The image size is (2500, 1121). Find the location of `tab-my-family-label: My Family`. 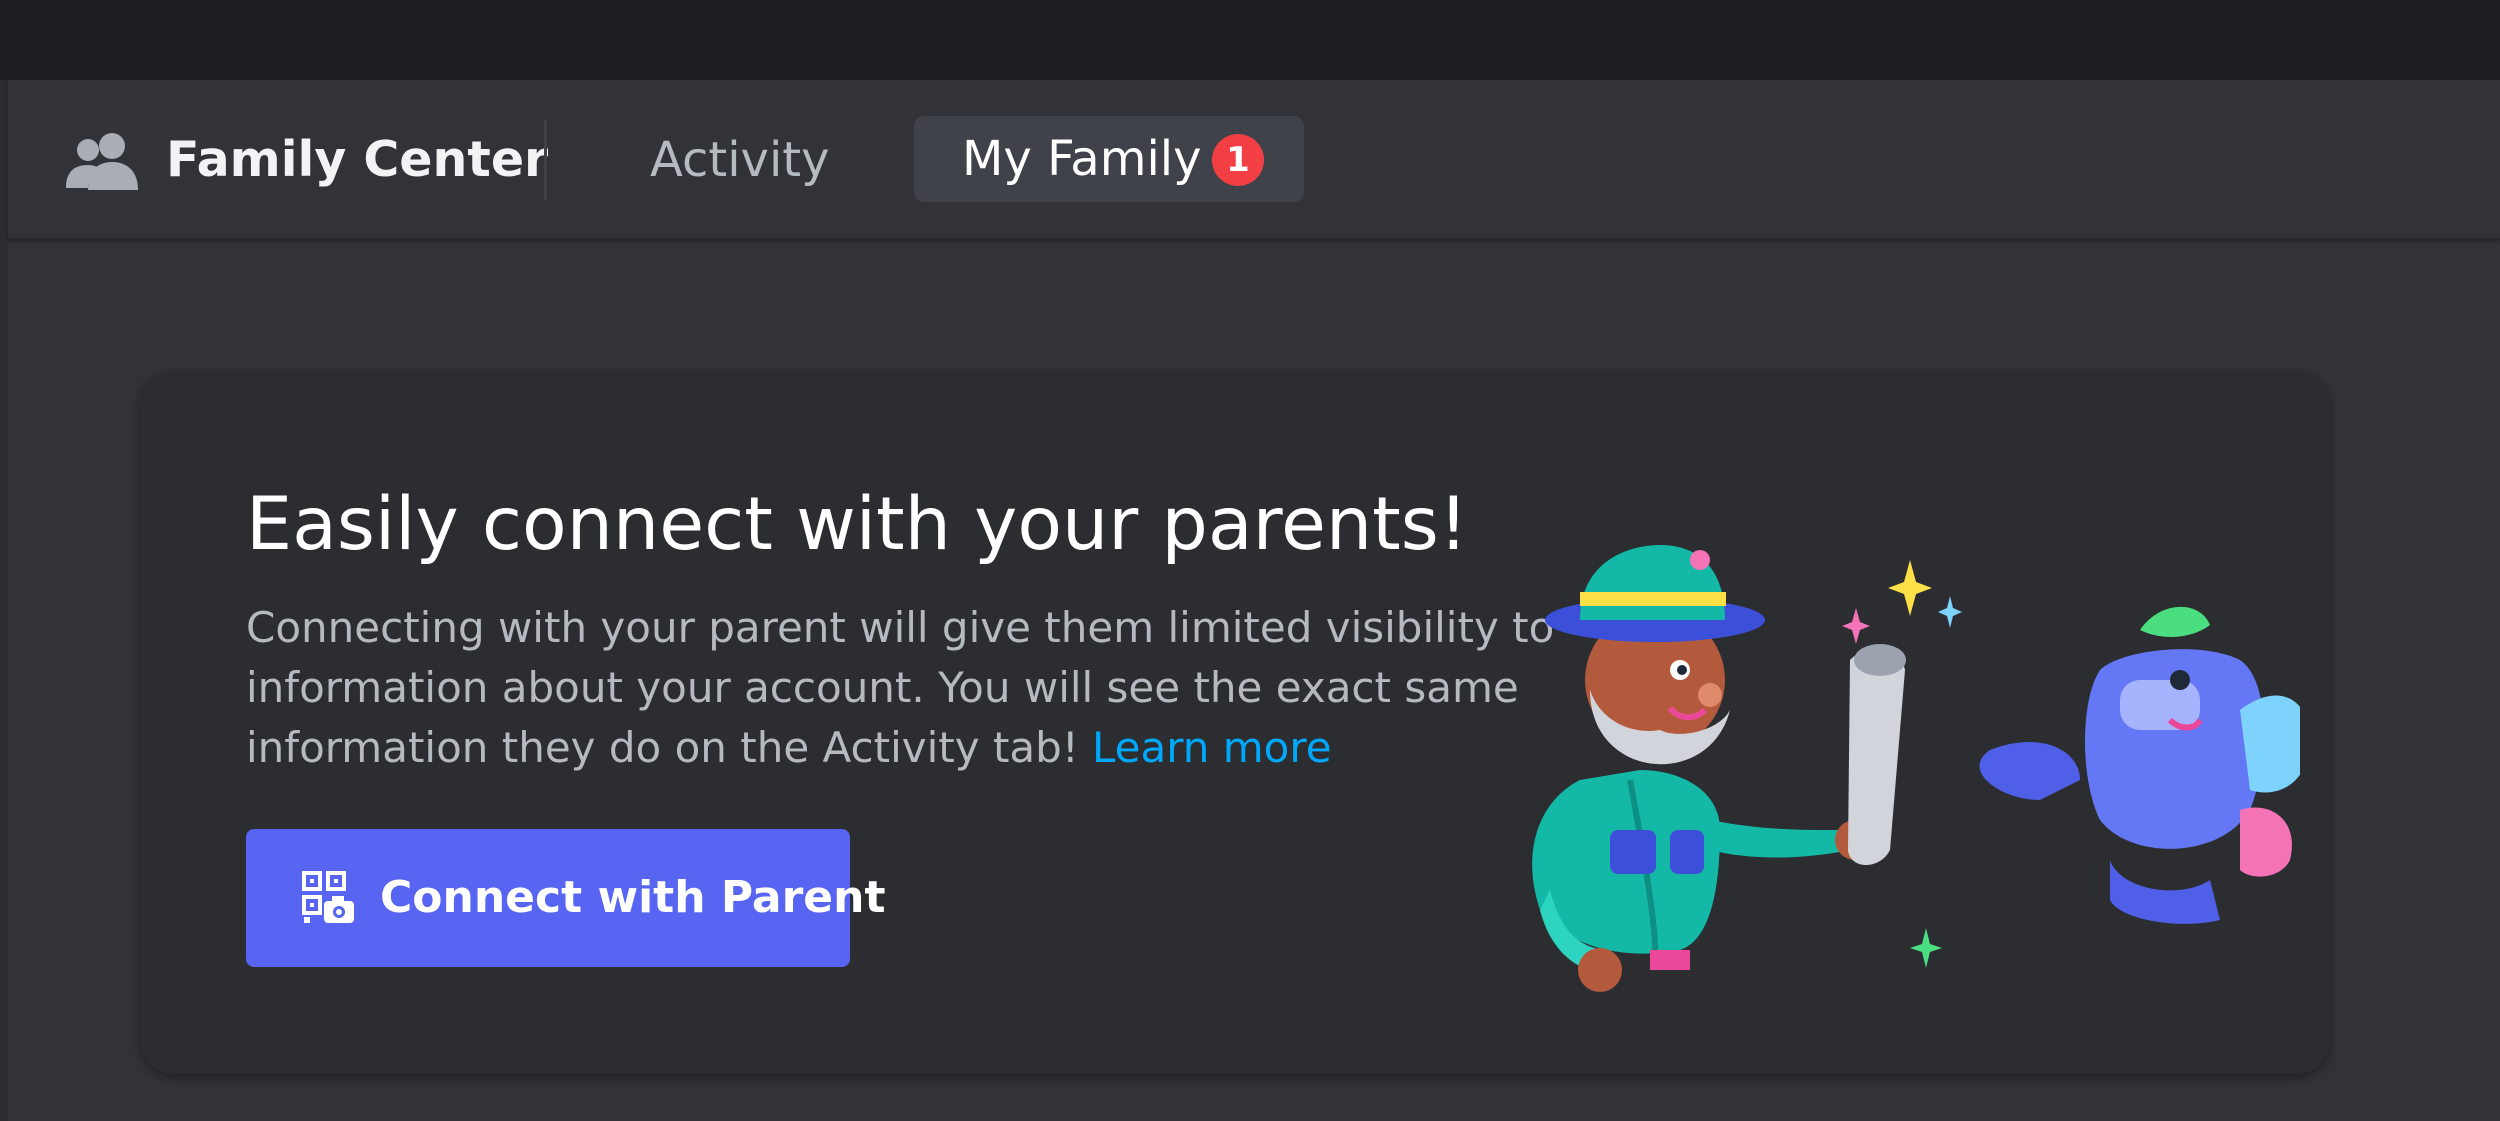

tab-my-family-label: My Family is located at coordinates (1082, 159).